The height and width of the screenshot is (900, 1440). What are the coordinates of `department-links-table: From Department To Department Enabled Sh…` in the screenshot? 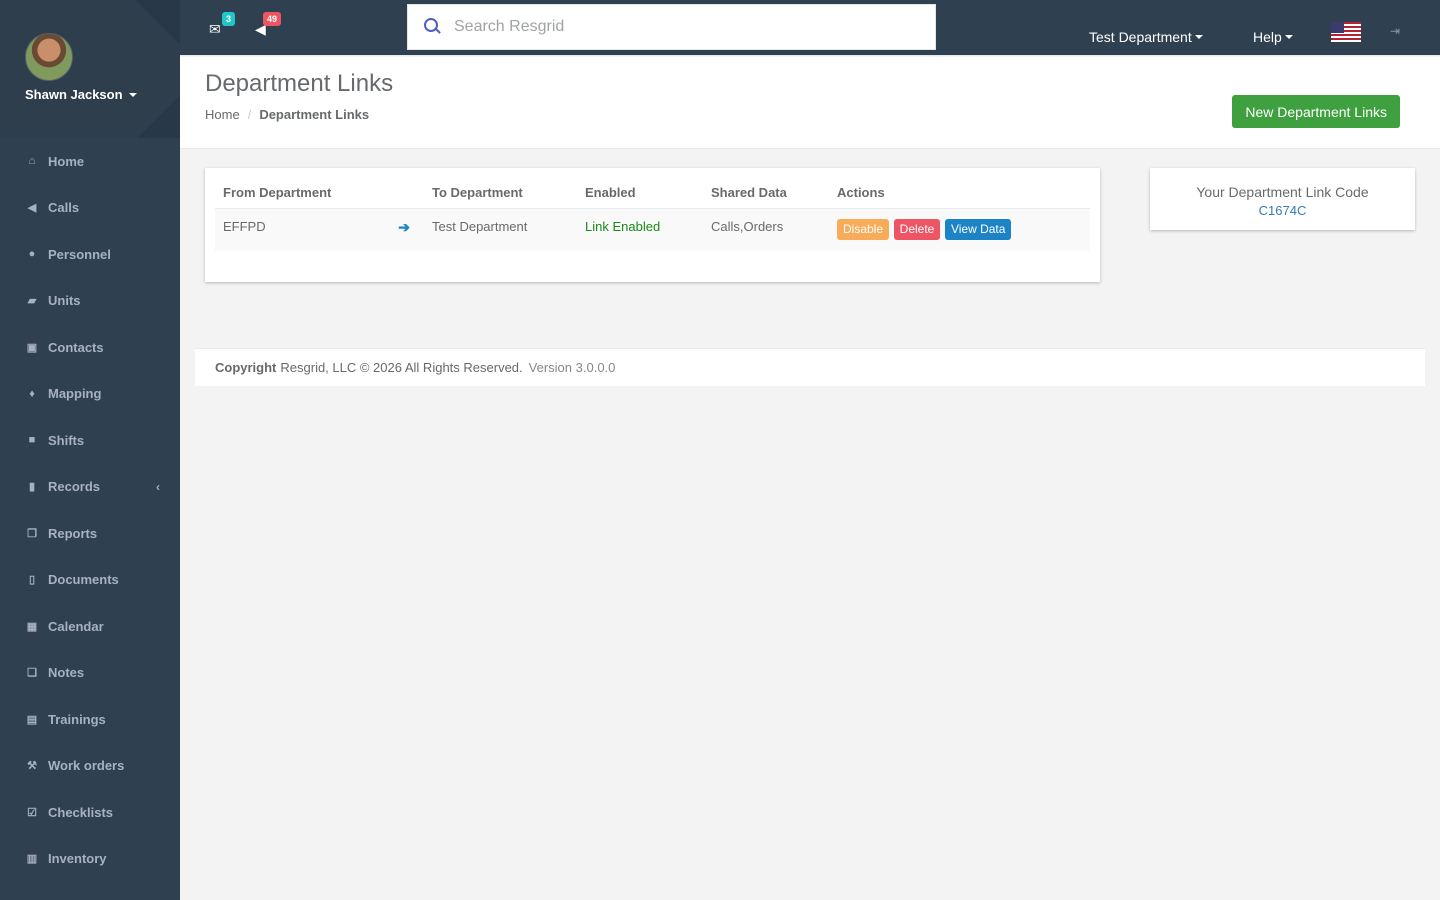 It's located at (652, 214).